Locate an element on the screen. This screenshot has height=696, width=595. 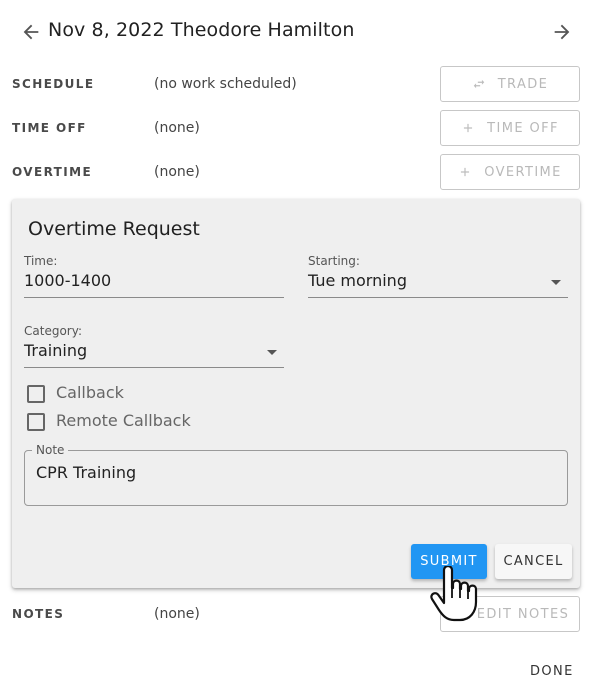
dialog-header: Nov 8, 2022 Theodore Hamilton is located at coordinates (297, 32).